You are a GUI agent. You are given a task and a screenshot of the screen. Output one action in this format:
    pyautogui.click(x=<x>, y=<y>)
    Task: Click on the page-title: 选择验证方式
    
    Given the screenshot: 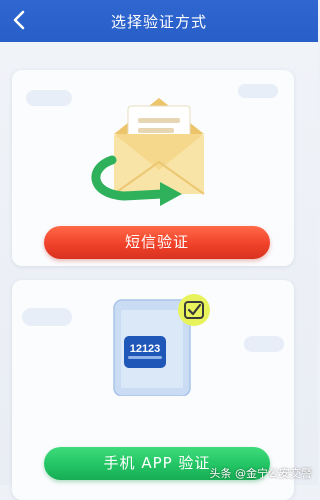 What is the action you would take?
    pyautogui.click(x=158, y=22)
    